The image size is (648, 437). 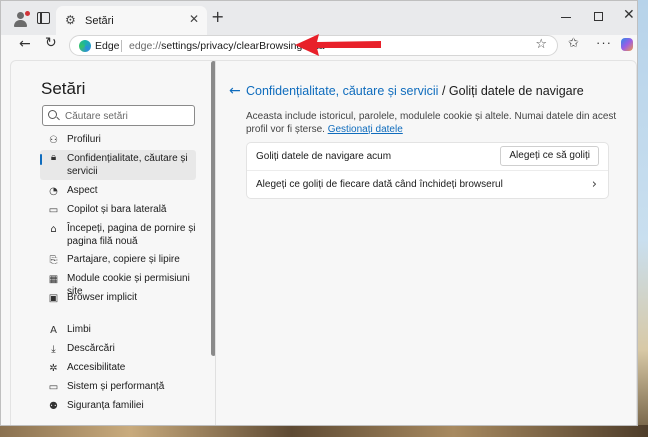 I want to click on sidebar-item-label: Profiluri, so click(x=84, y=139).